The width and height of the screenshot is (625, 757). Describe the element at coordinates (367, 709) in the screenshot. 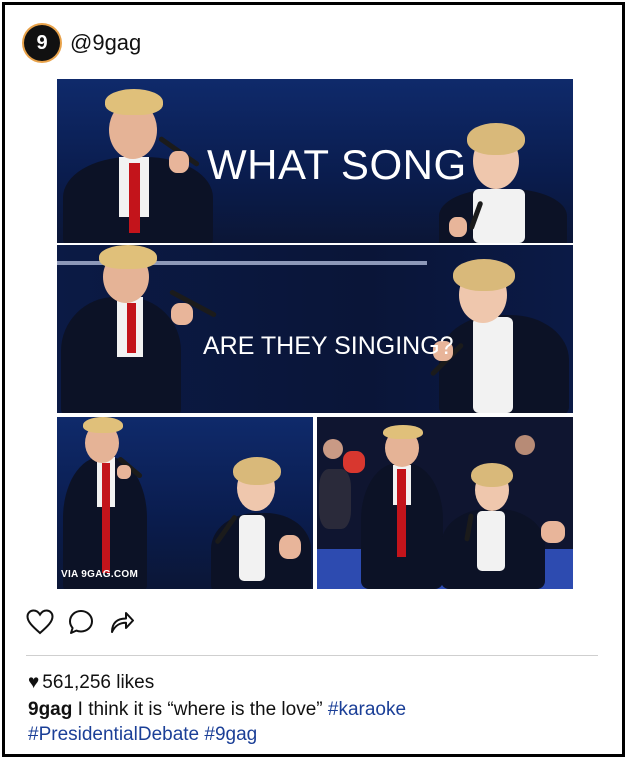

I see `hashtag-link: #karaoke` at that location.